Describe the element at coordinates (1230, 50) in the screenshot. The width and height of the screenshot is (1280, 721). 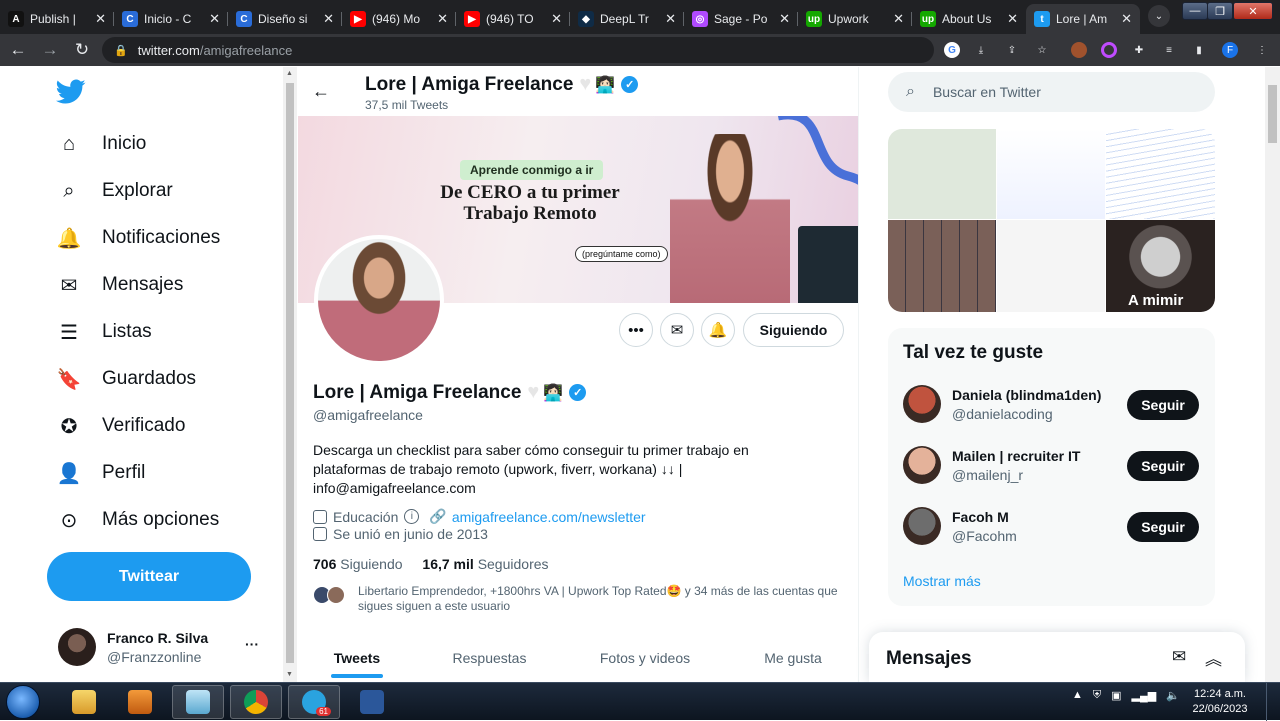
I see `profile-avatar-icon: F` at that location.